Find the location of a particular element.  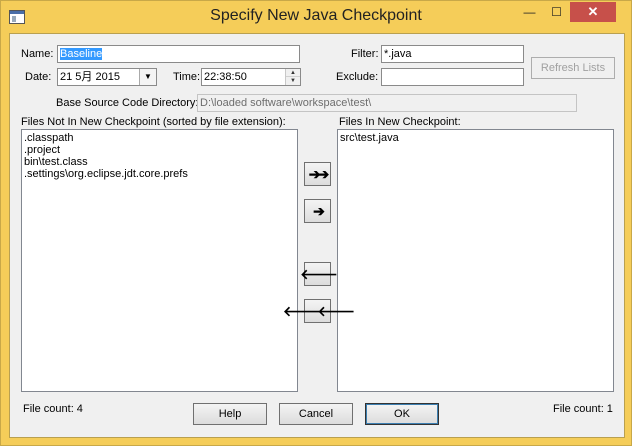

right-list-header: Files In New Checkpoint: is located at coordinates (400, 122).